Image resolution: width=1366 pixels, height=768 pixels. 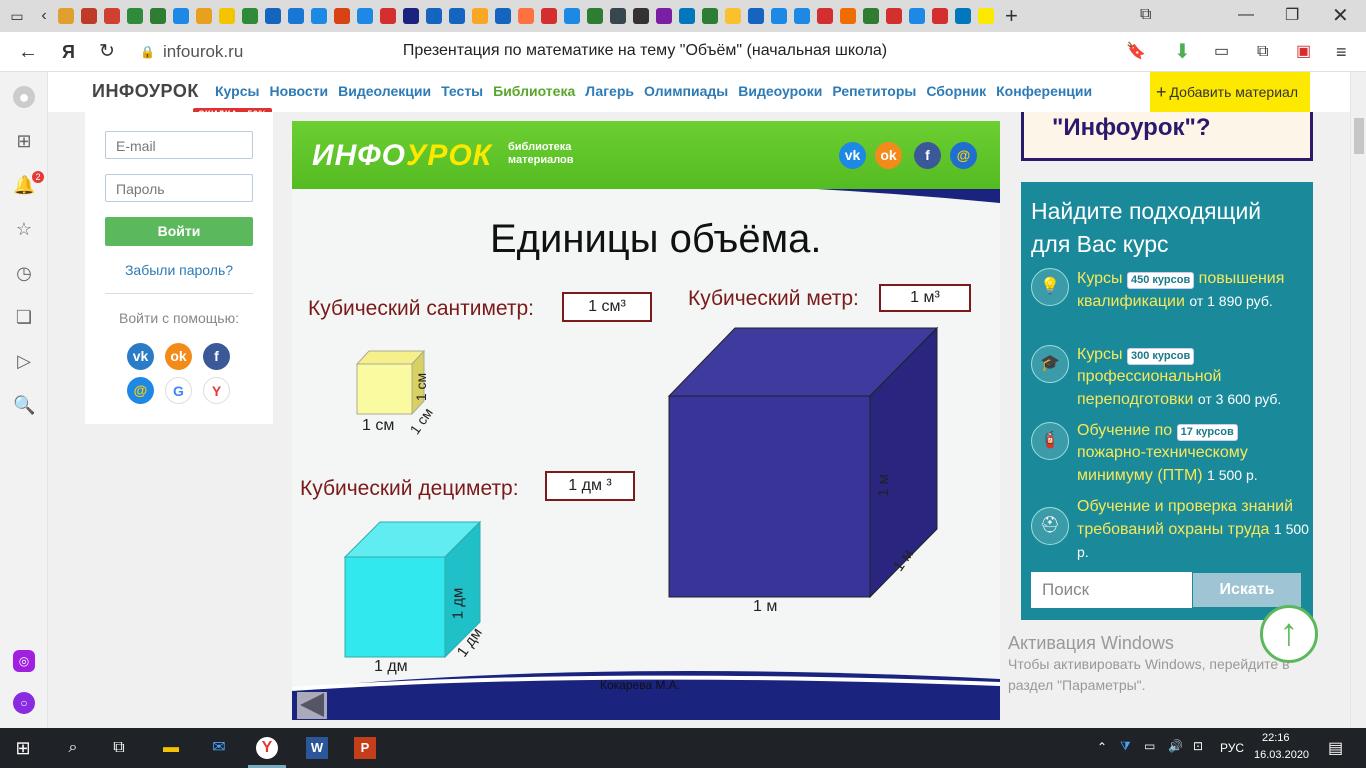 I want to click on close-window-icon: ✕, so click(x=1340, y=15).